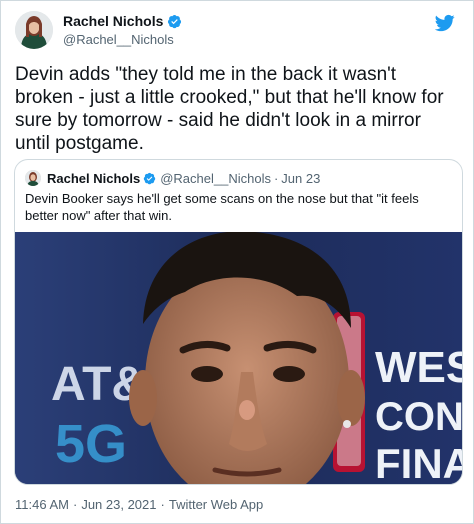  I want to click on tweet-client: Twitter Web App, so click(216, 504).